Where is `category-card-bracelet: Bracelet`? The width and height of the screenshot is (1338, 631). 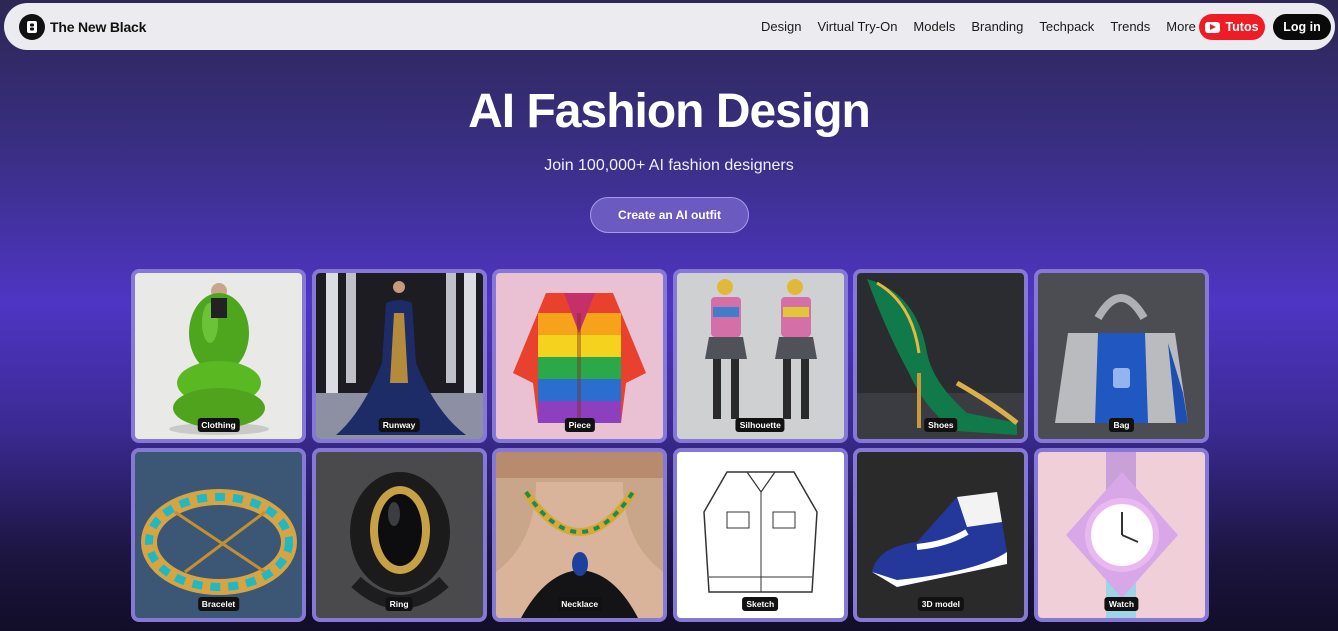
category-card-bracelet: Bracelet is located at coordinates (218, 535).